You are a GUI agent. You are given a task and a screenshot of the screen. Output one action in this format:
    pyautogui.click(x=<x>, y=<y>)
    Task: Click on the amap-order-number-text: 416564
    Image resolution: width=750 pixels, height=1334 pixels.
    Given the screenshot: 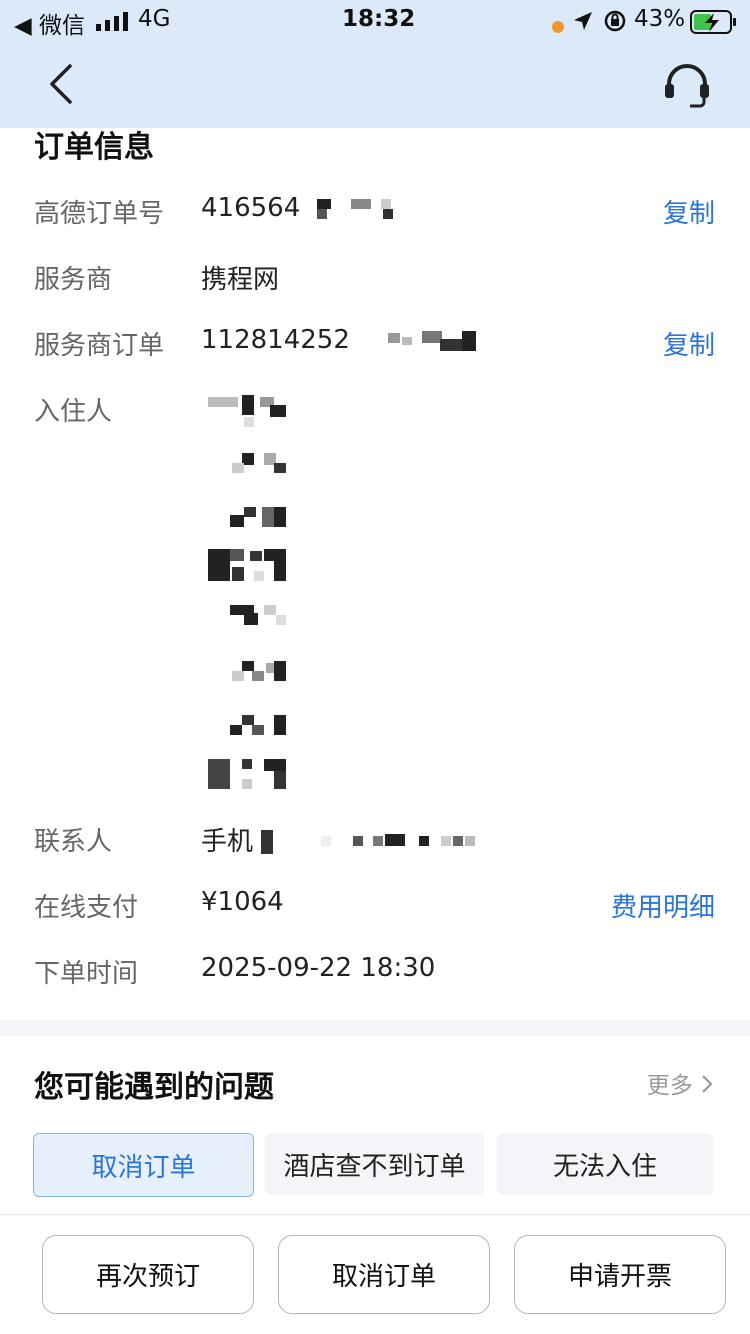 What is the action you would take?
    pyautogui.click(x=251, y=208)
    